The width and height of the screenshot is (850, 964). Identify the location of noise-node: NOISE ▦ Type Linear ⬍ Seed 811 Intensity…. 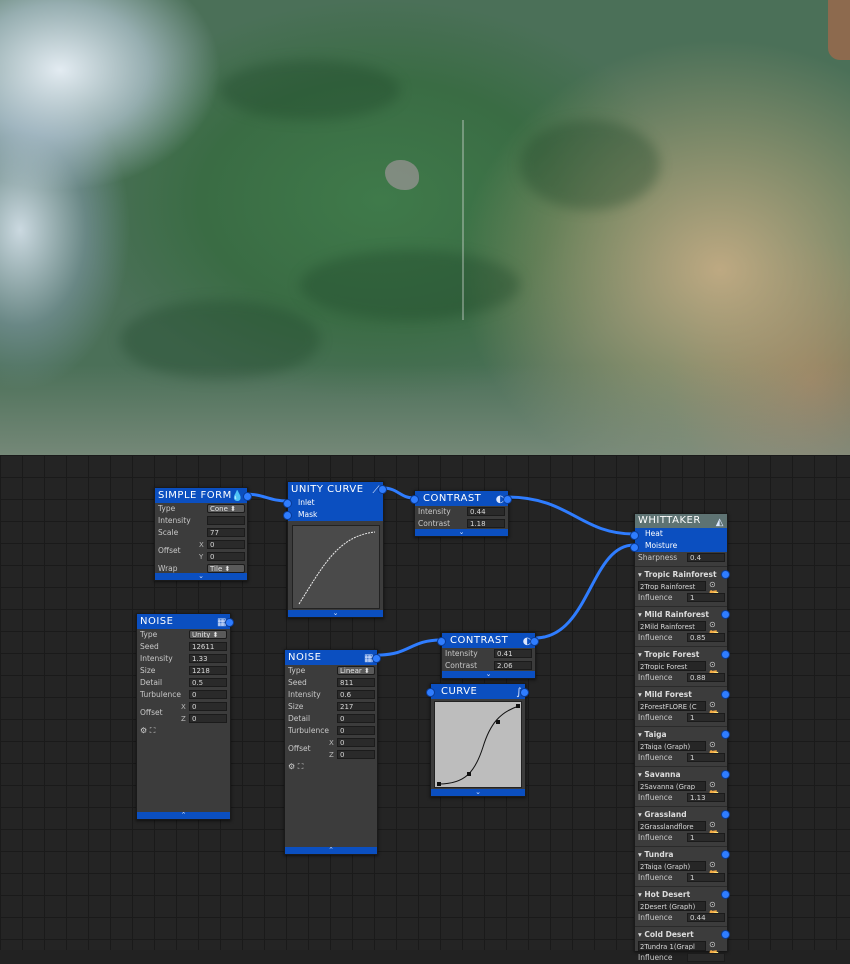
(332, 752).